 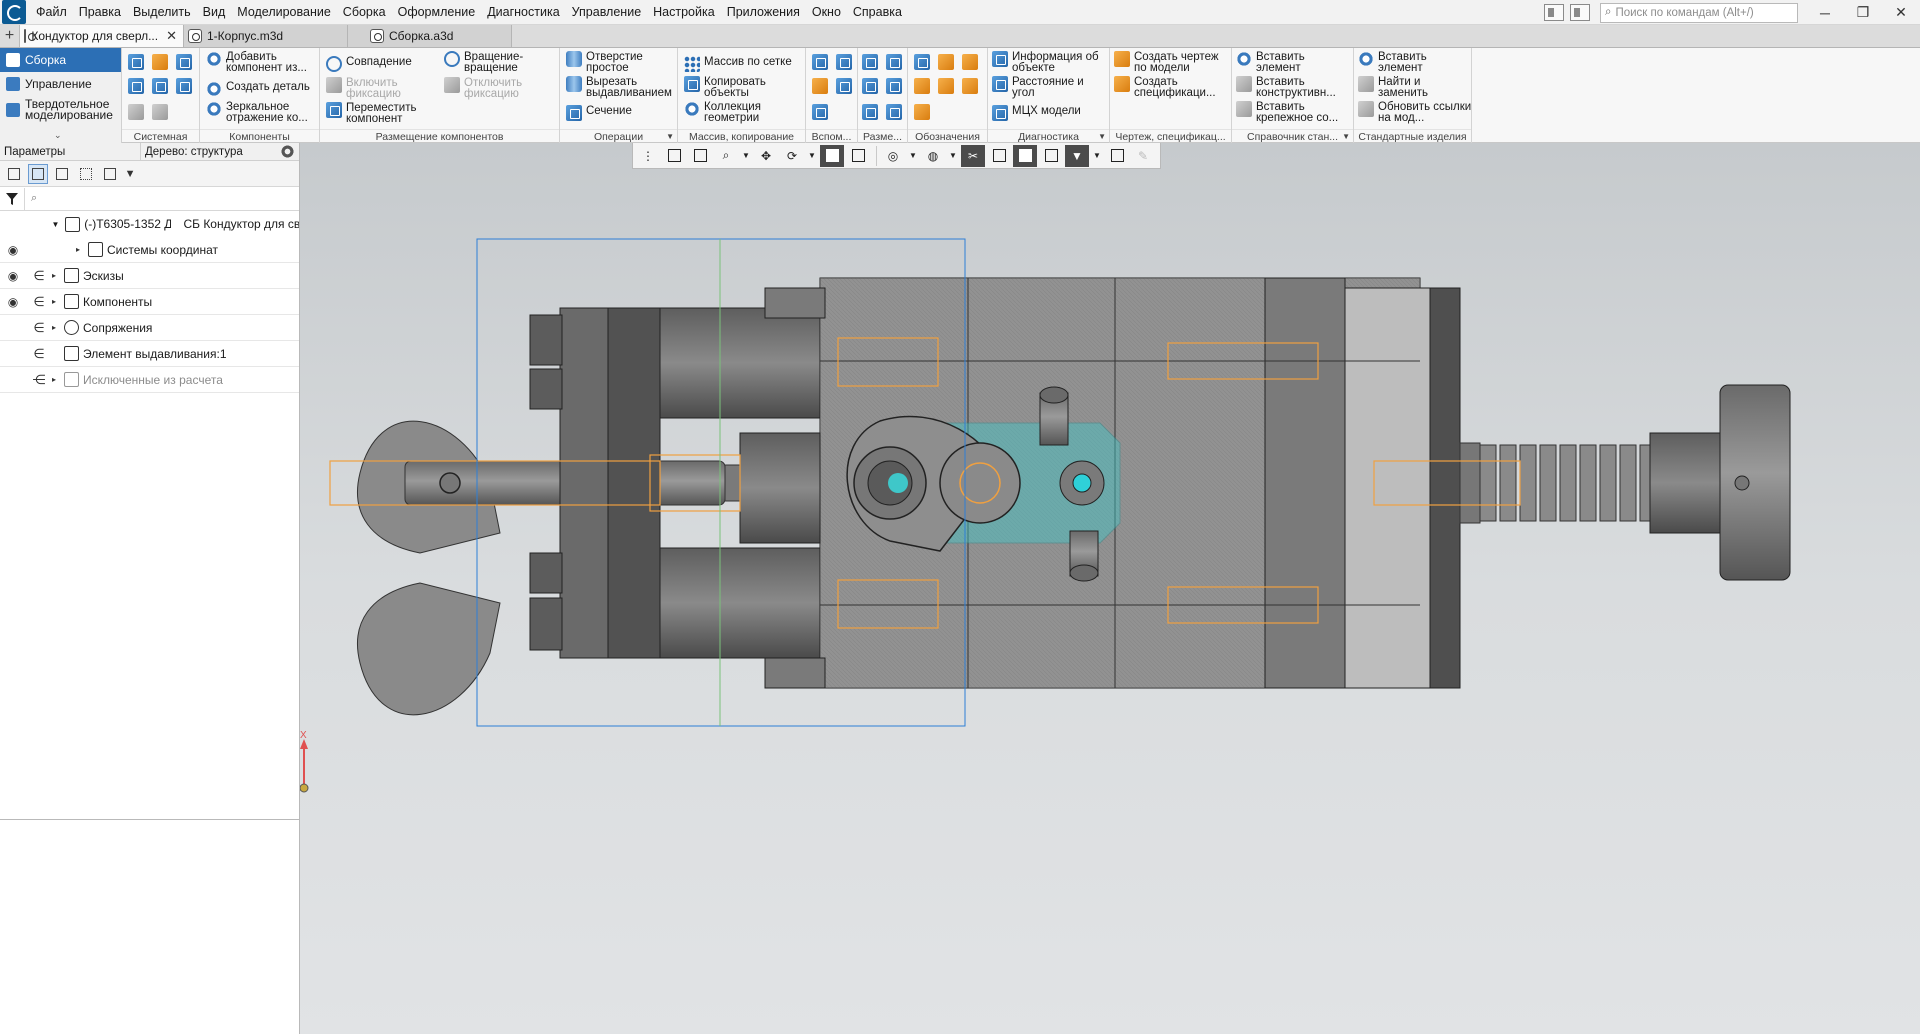 I want to click on tab-part-korpus: 1-Корпус.m3d, so click(x=266, y=36).